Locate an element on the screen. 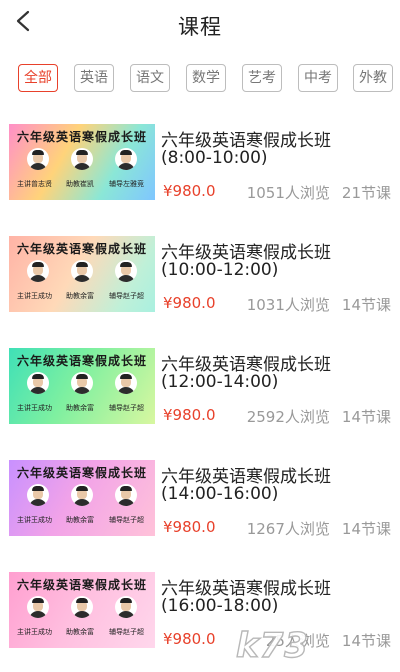  header: 课程 is located at coordinates (200, 25).